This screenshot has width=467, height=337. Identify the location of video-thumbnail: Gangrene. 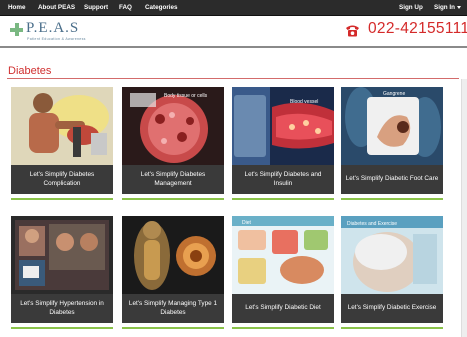
(392, 126).